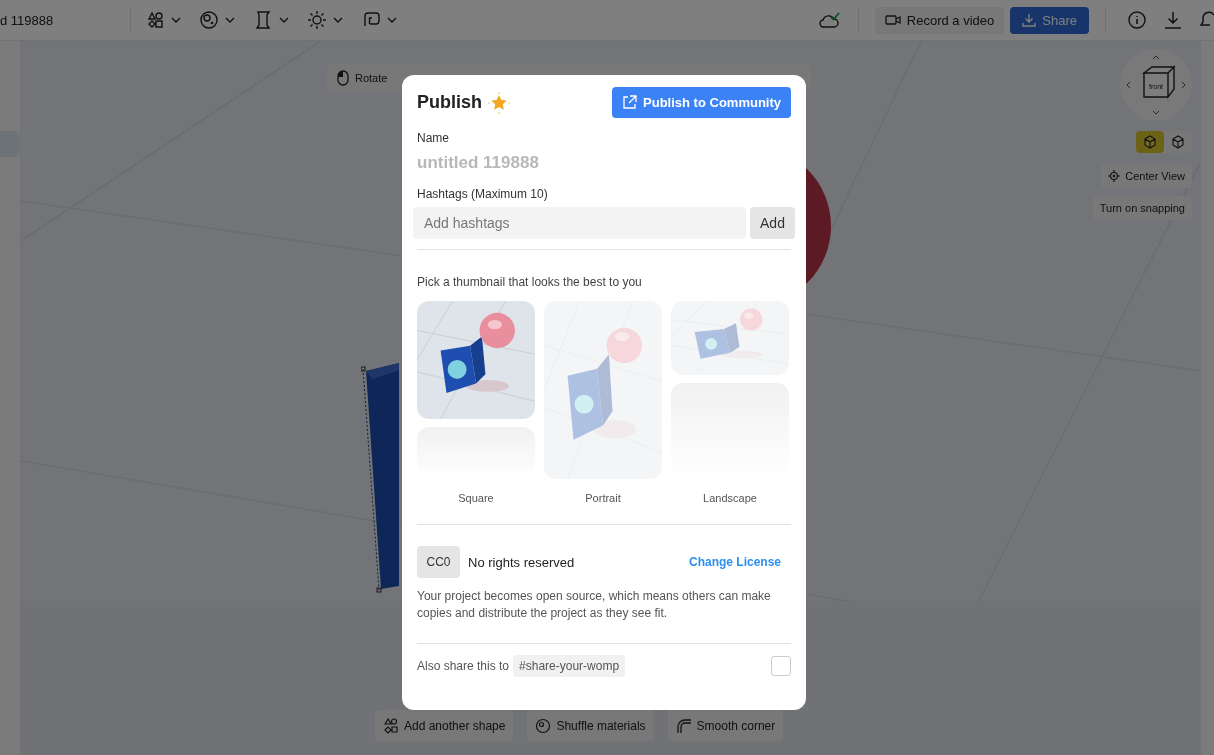 The image size is (1214, 755). Describe the element at coordinates (1137, 20) in the screenshot. I see `info-icon` at that location.